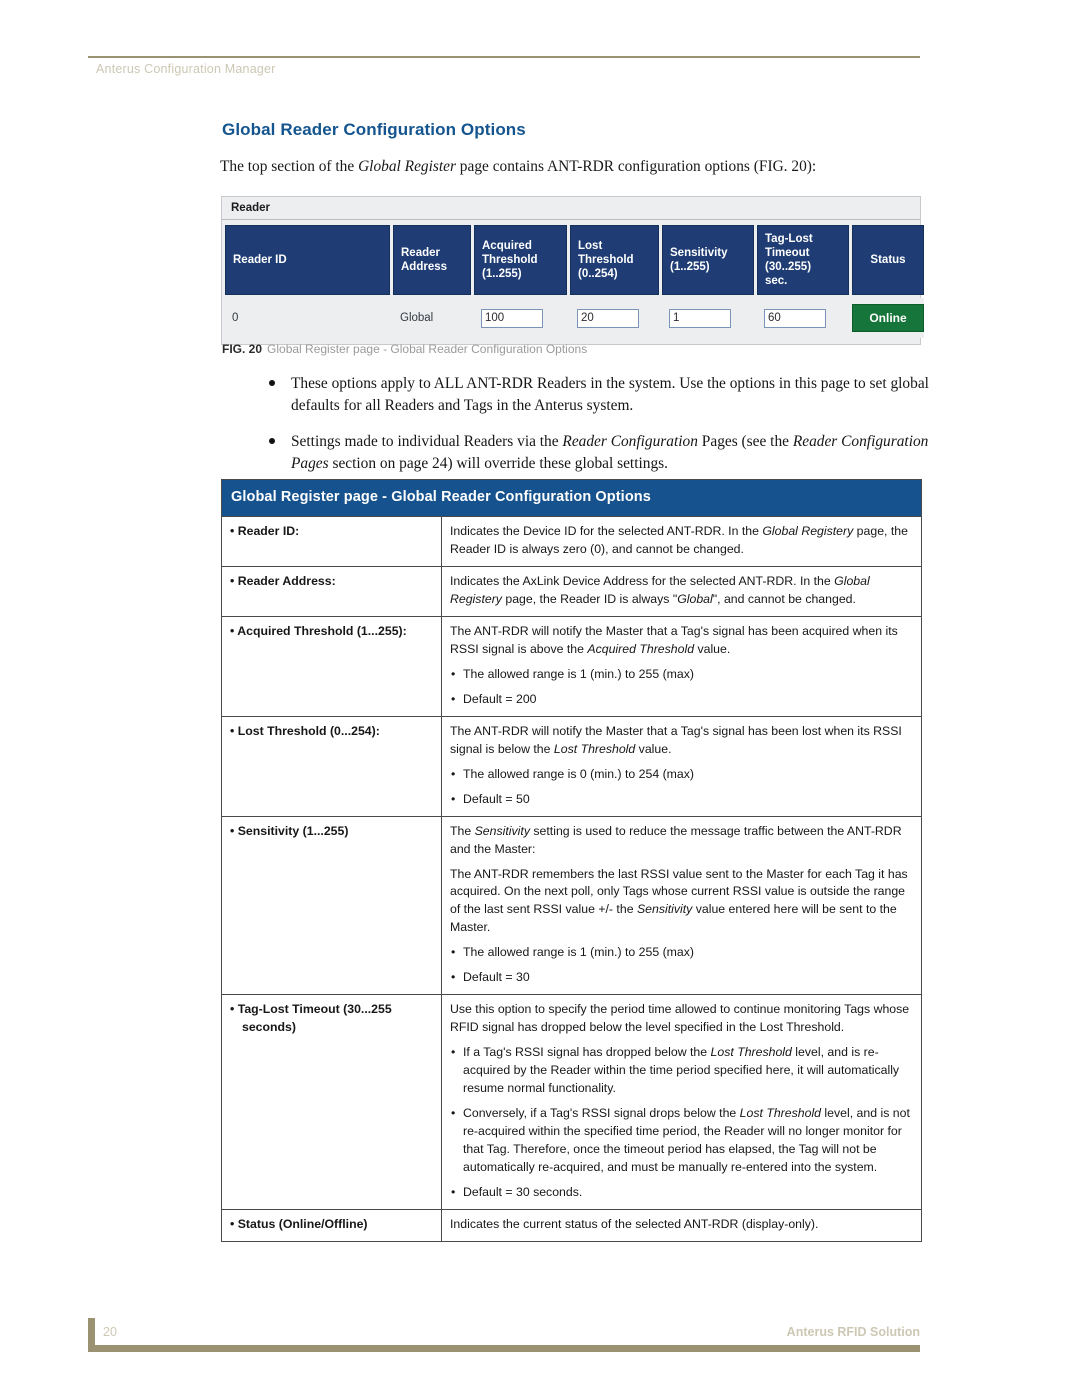 The image size is (1080, 1397). What do you see at coordinates (888, 318) in the screenshot?
I see `status-badge: Online` at bounding box center [888, 318].